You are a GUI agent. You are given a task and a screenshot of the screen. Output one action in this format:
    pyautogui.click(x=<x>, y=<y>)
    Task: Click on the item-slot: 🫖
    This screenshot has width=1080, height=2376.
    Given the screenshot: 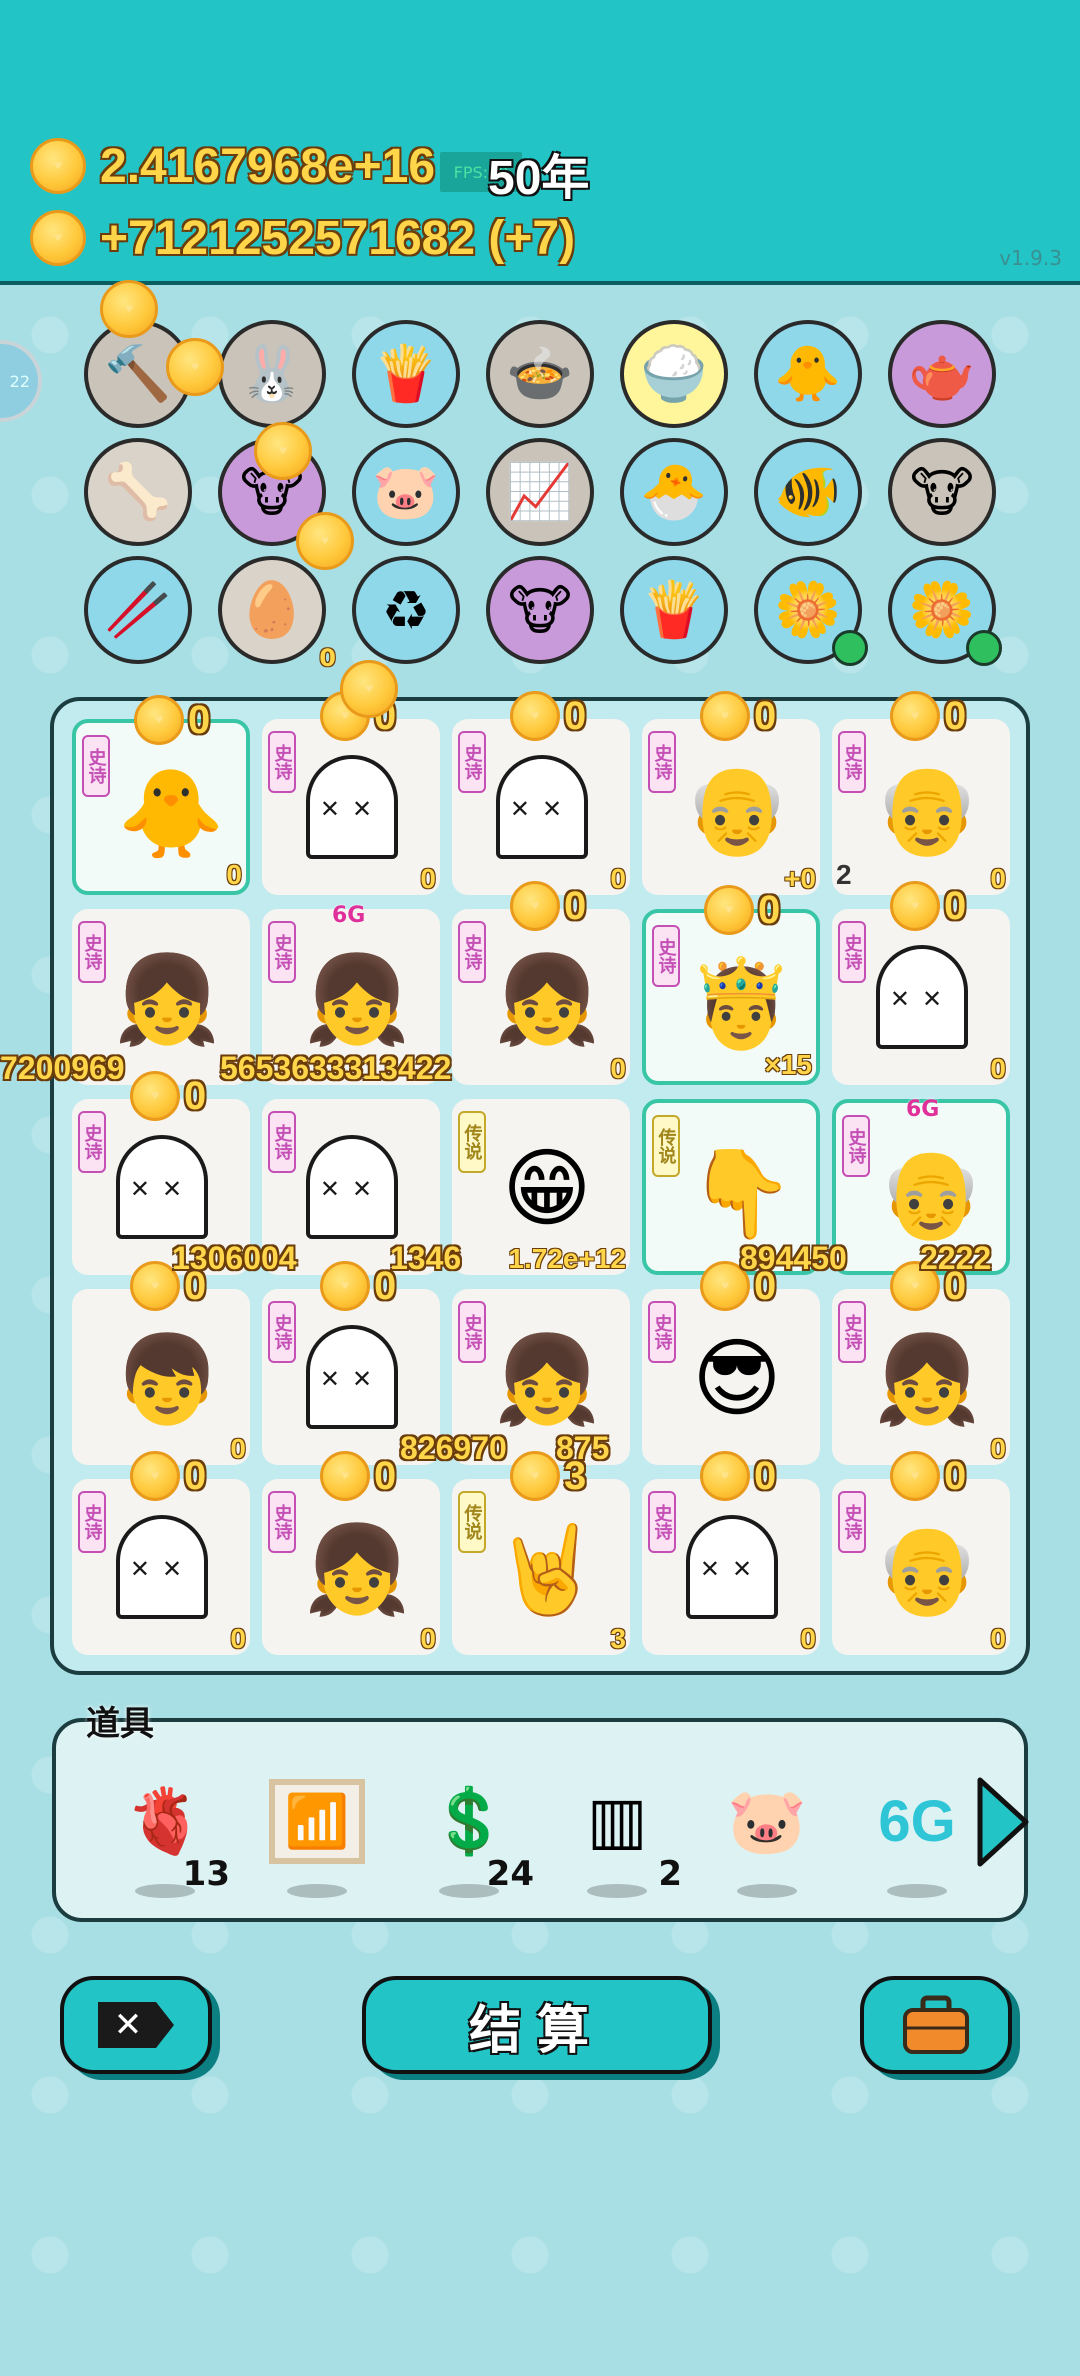 What is the action you would take?
    pyautogui.click(x=942, y=374)
    